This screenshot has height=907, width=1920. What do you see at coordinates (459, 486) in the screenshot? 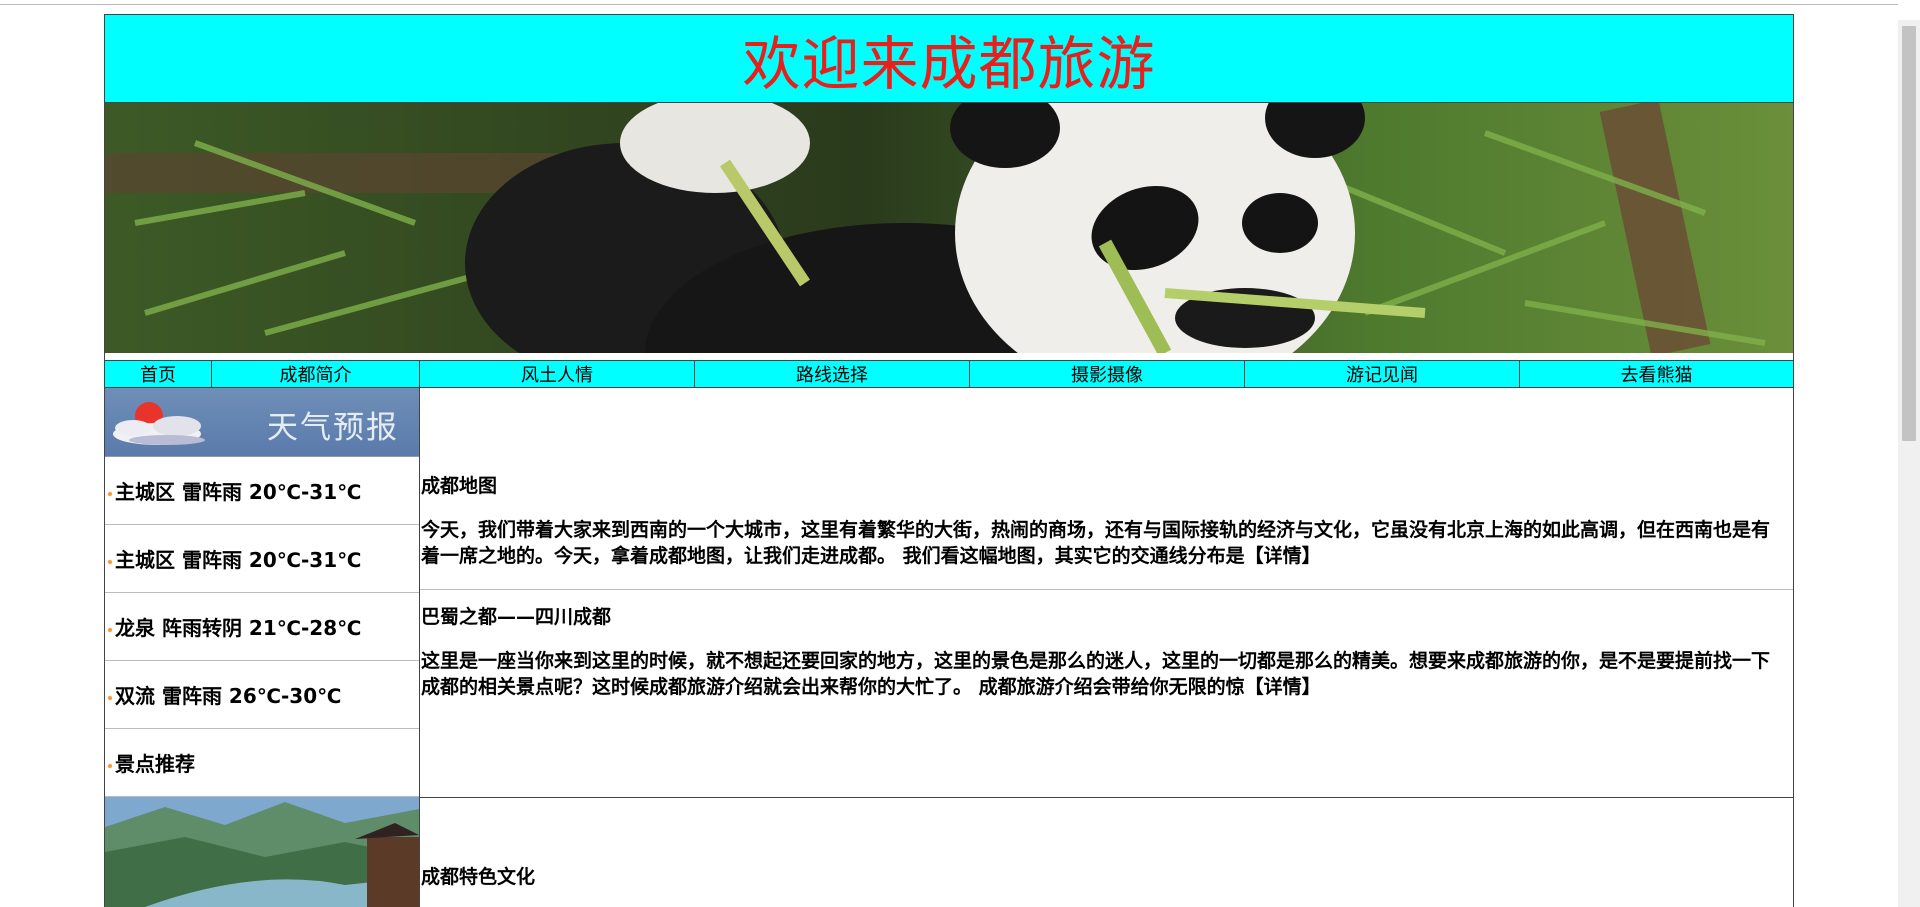
I see `section-title: 成都地图` at bounding box center [459, 486].